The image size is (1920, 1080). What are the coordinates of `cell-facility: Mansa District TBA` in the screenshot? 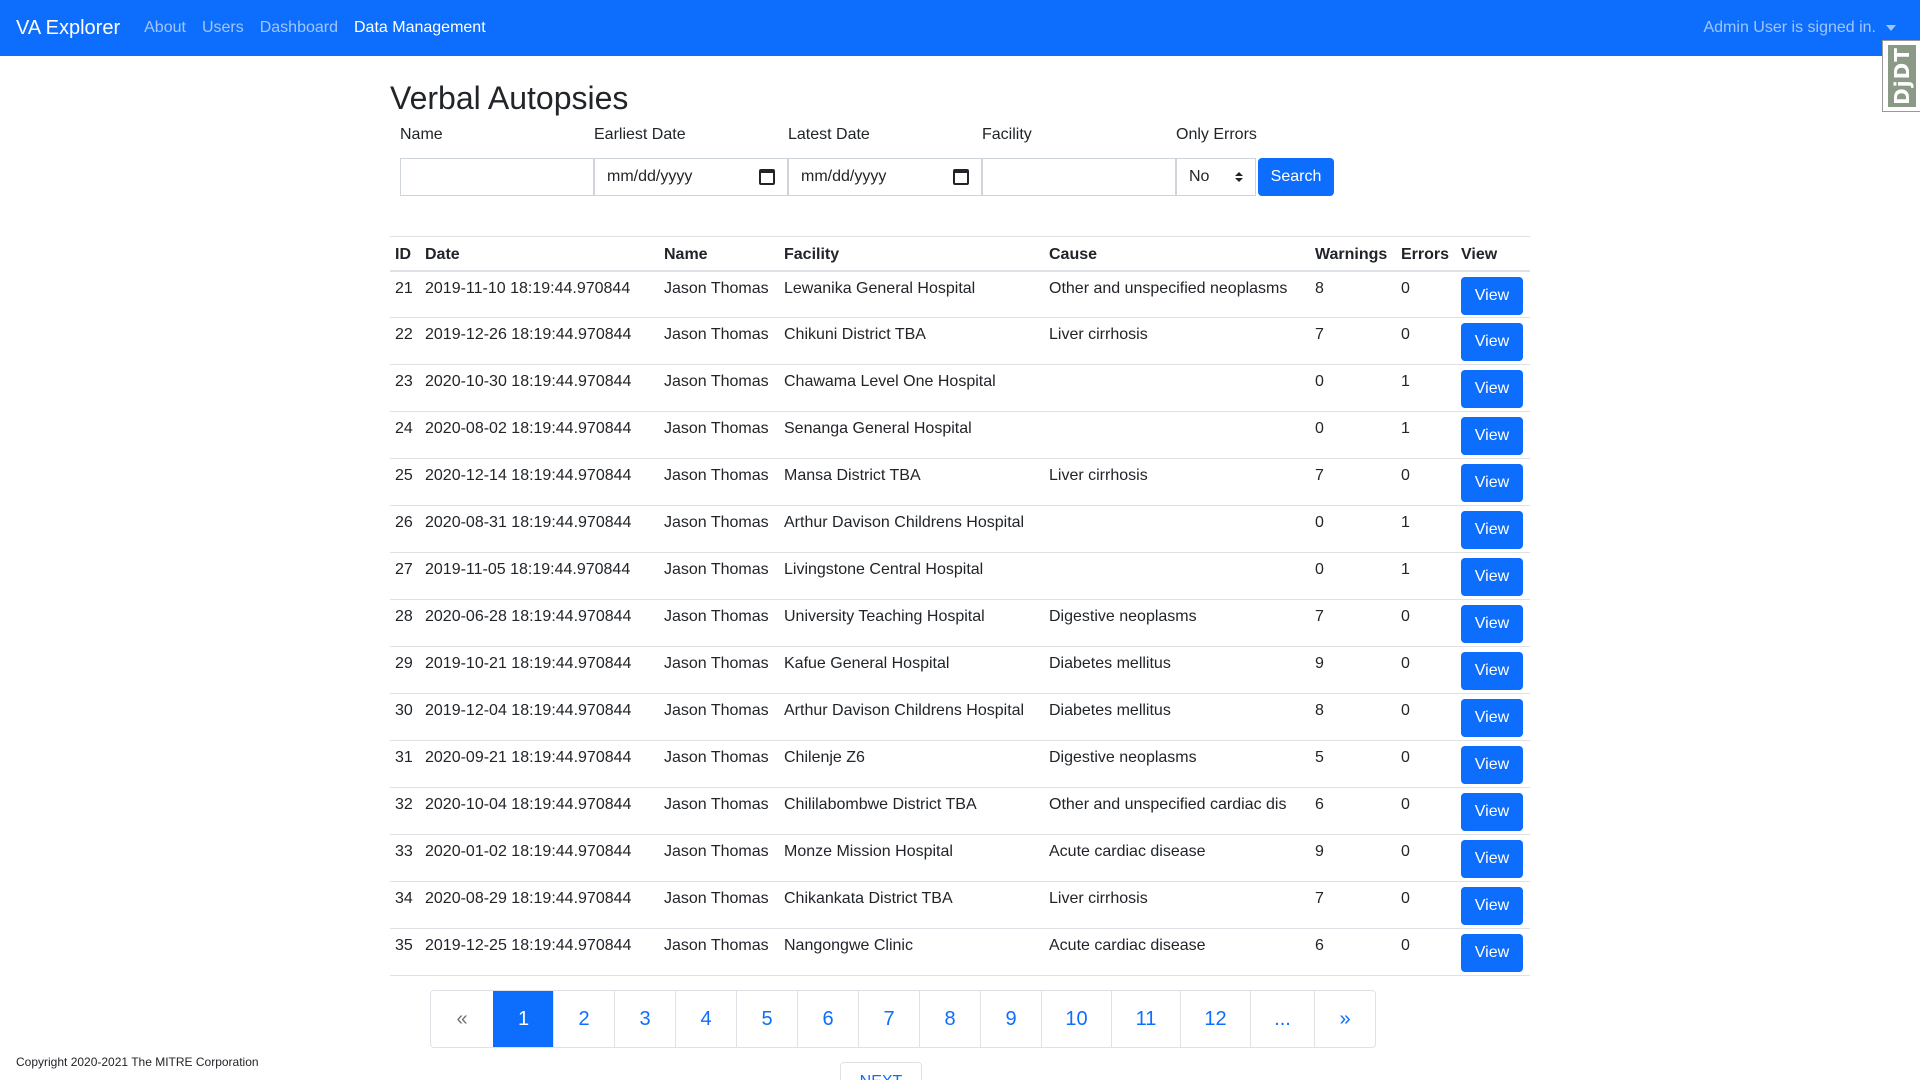 It's located at (911, 482).